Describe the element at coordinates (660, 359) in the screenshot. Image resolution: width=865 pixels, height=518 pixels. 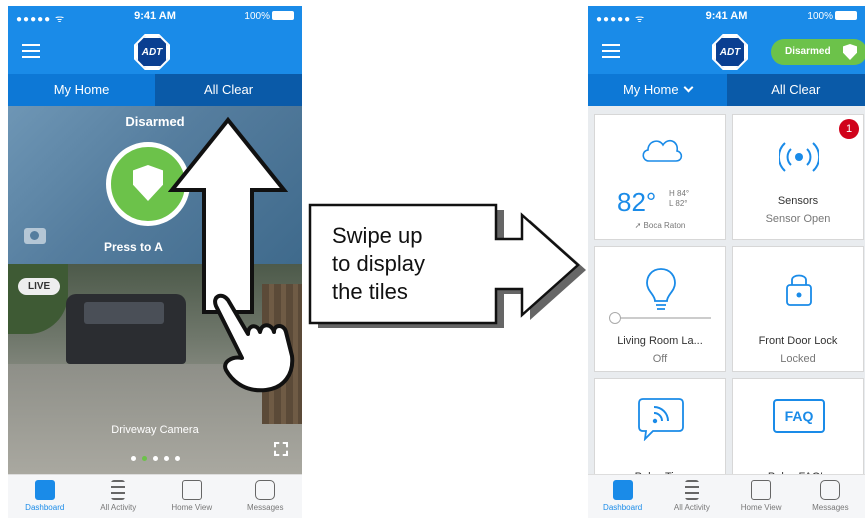
I see `tile-subtitle: Off` at that location.